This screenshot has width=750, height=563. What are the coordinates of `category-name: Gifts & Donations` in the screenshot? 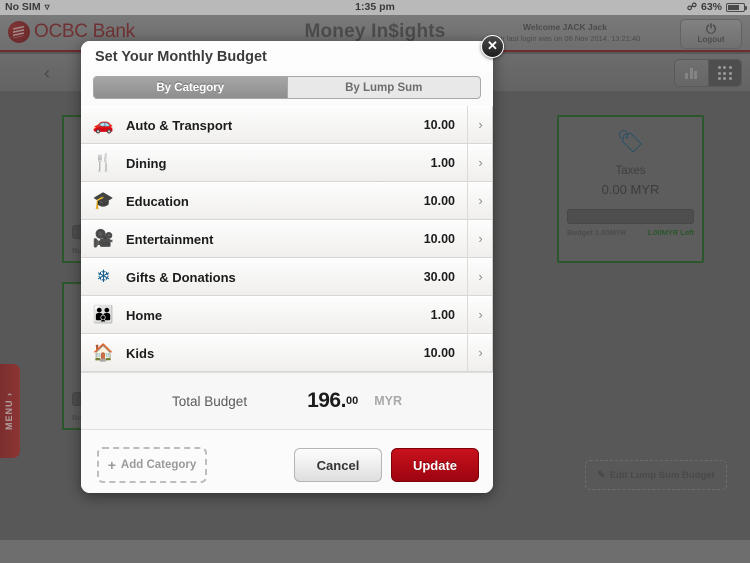 It's located at (181, 277).